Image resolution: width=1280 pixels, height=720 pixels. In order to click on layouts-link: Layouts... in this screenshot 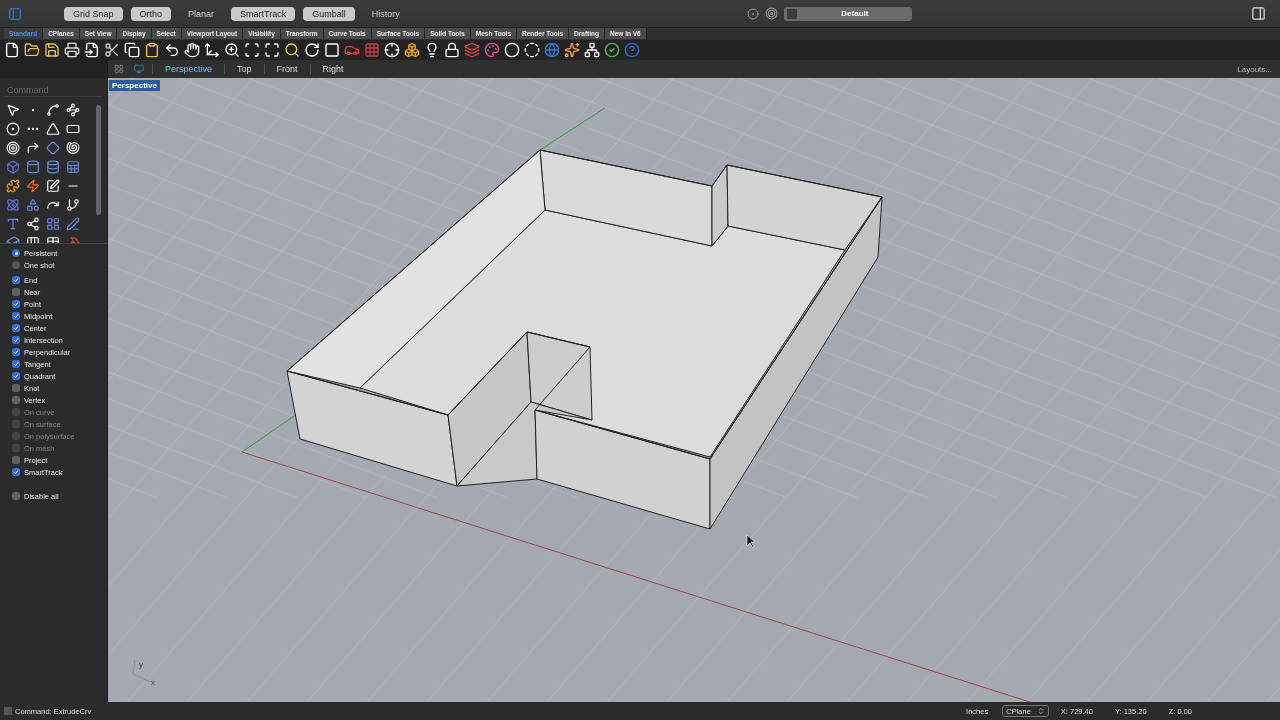, I will do `click(1254, 69)`.